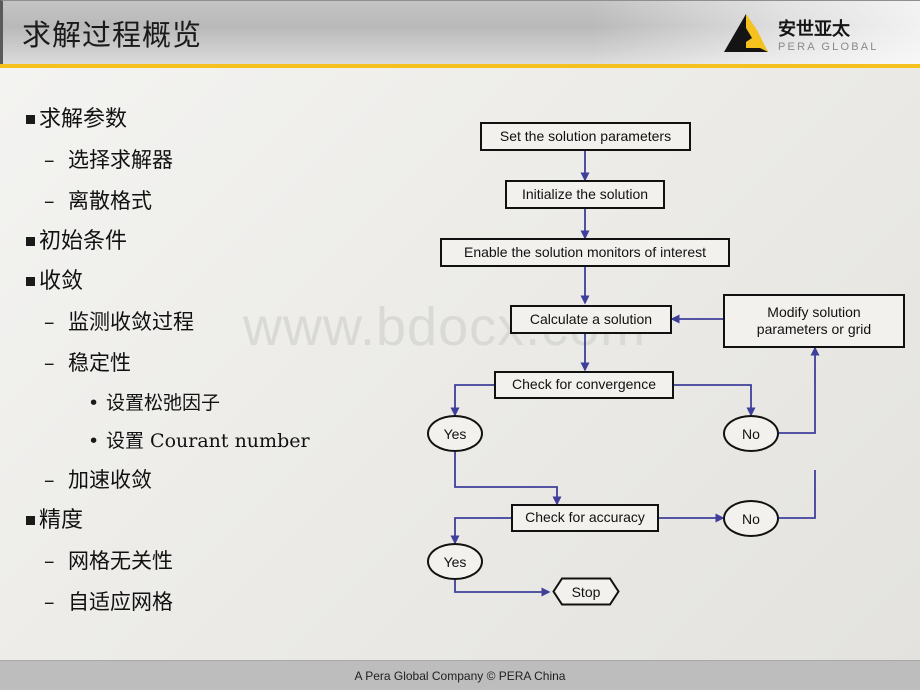 The image size is (920, 690). What do you see at coordinates (814, 29) in the screenshot?
I see `logo-chinese-text: 安世亚太` at bounding box center [814, 29].